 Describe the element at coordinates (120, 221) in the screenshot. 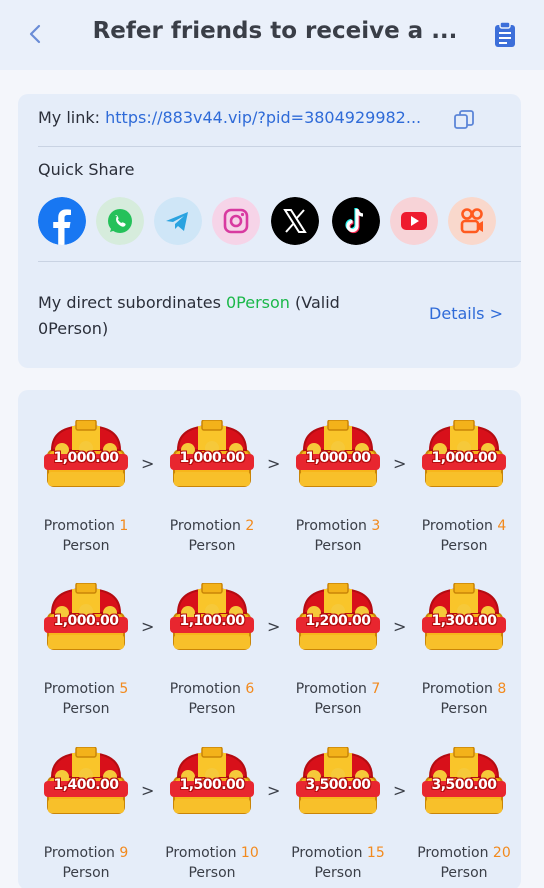

I see `whatsapp-icon` at that location.